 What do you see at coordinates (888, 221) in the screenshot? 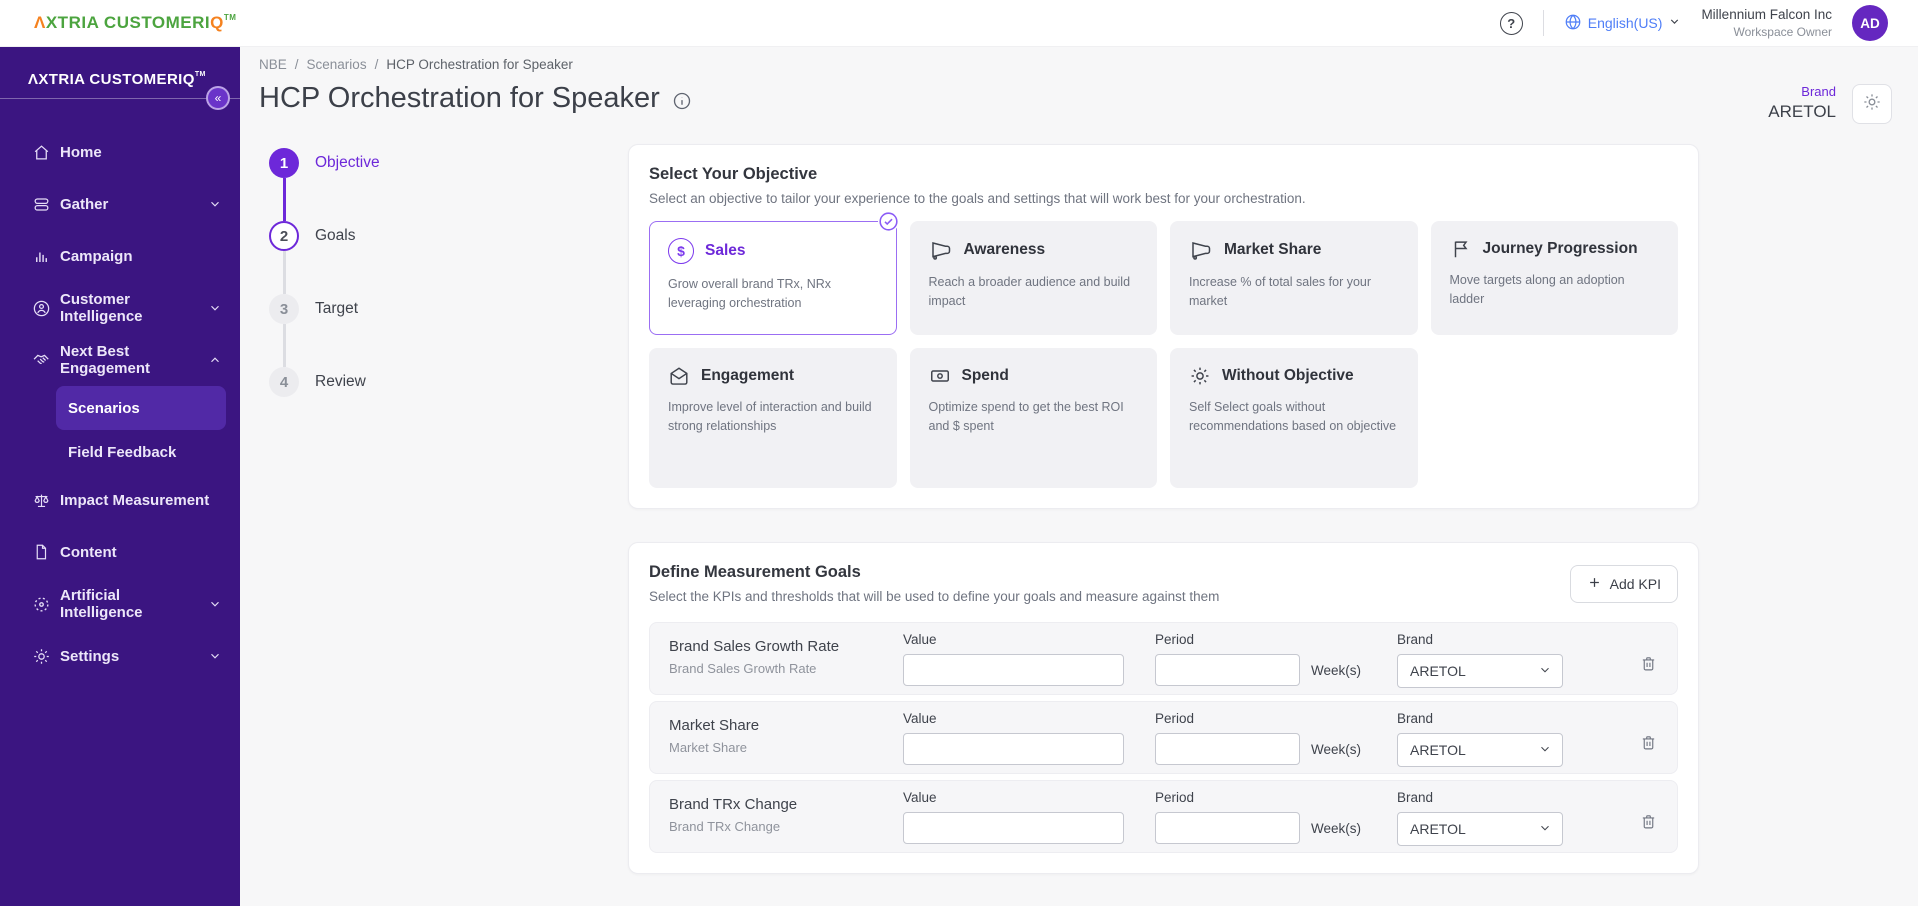
I see `check-circle-icon` at bounding box center [888, 221].